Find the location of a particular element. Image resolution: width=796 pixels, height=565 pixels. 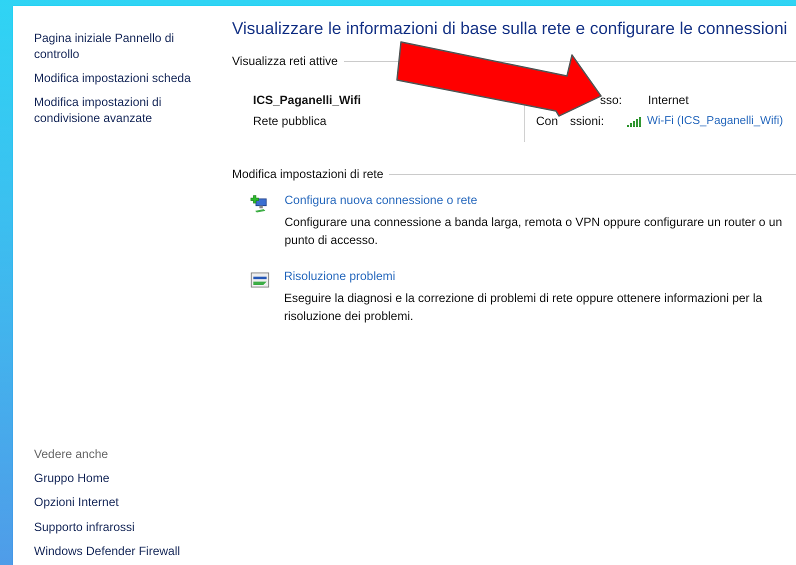

task-link: Risoluzione problemi is located at coordinates (538, 276).